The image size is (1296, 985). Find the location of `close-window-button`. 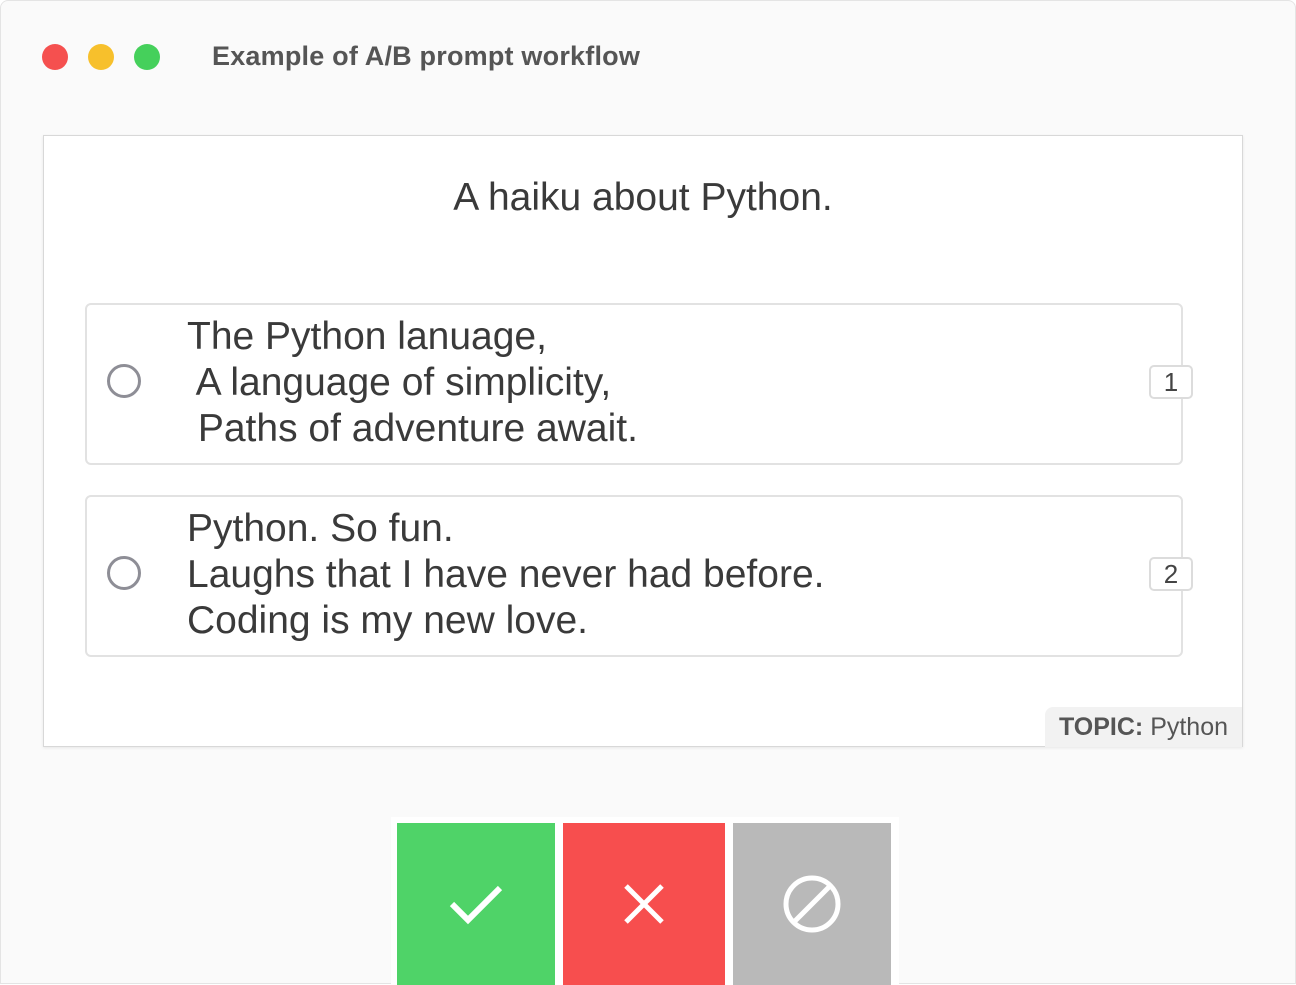

close-window-button is located at coordinates (55, 57).